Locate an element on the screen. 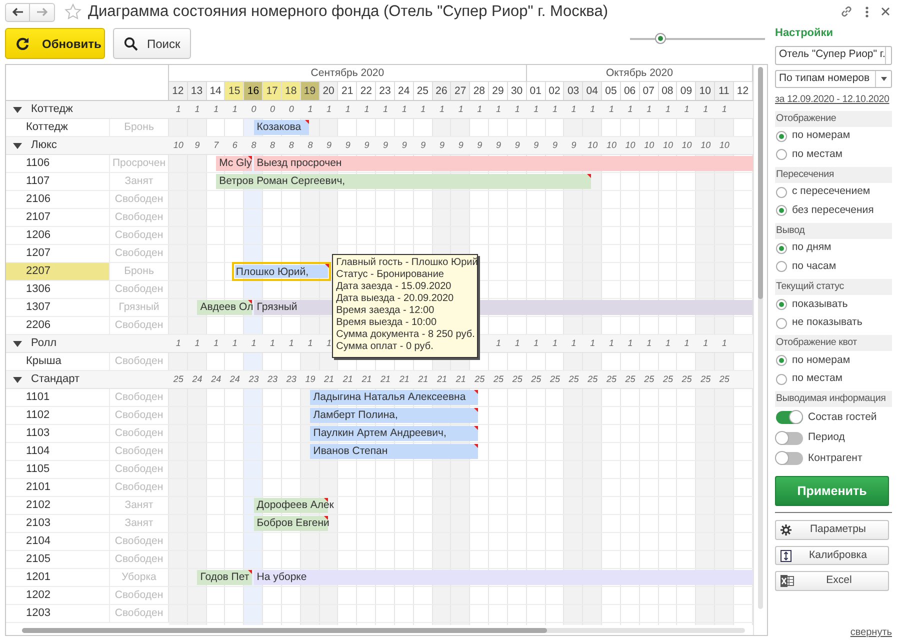 Image resolution: width=900 pixels, height=640 pixels. room-number: 1105 is located at coordinates (57, 469).